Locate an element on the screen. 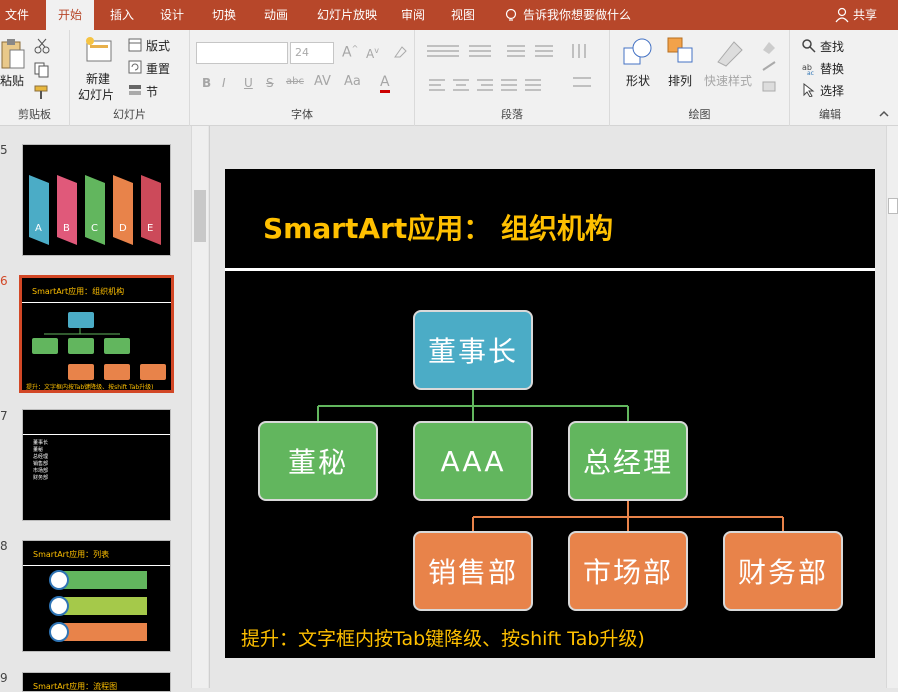 Image resolution: width=898 pixels, height=692 pixels. tab-slideshow: 幻灯片放映 is located at coordinates (347, 15).